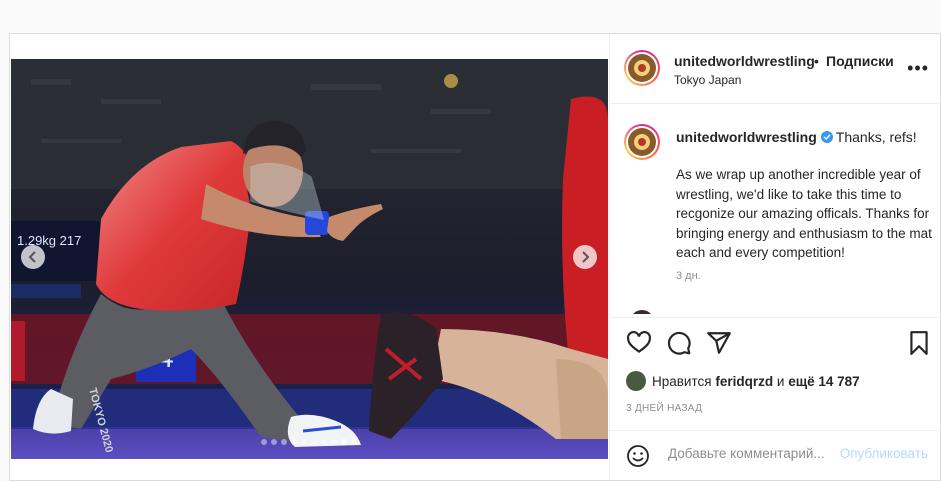  Describe the element at coordinates (688, 276) in the screenshot. I see `caption-timestamp: 3 дн.` at that location.